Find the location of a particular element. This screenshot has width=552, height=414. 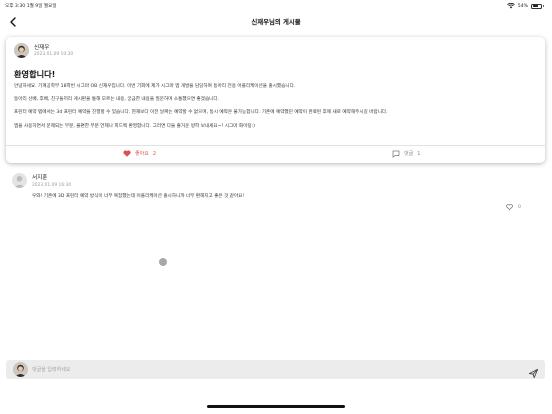

comment-count-button: 댓글 1 is located at coordinates (406, 153).